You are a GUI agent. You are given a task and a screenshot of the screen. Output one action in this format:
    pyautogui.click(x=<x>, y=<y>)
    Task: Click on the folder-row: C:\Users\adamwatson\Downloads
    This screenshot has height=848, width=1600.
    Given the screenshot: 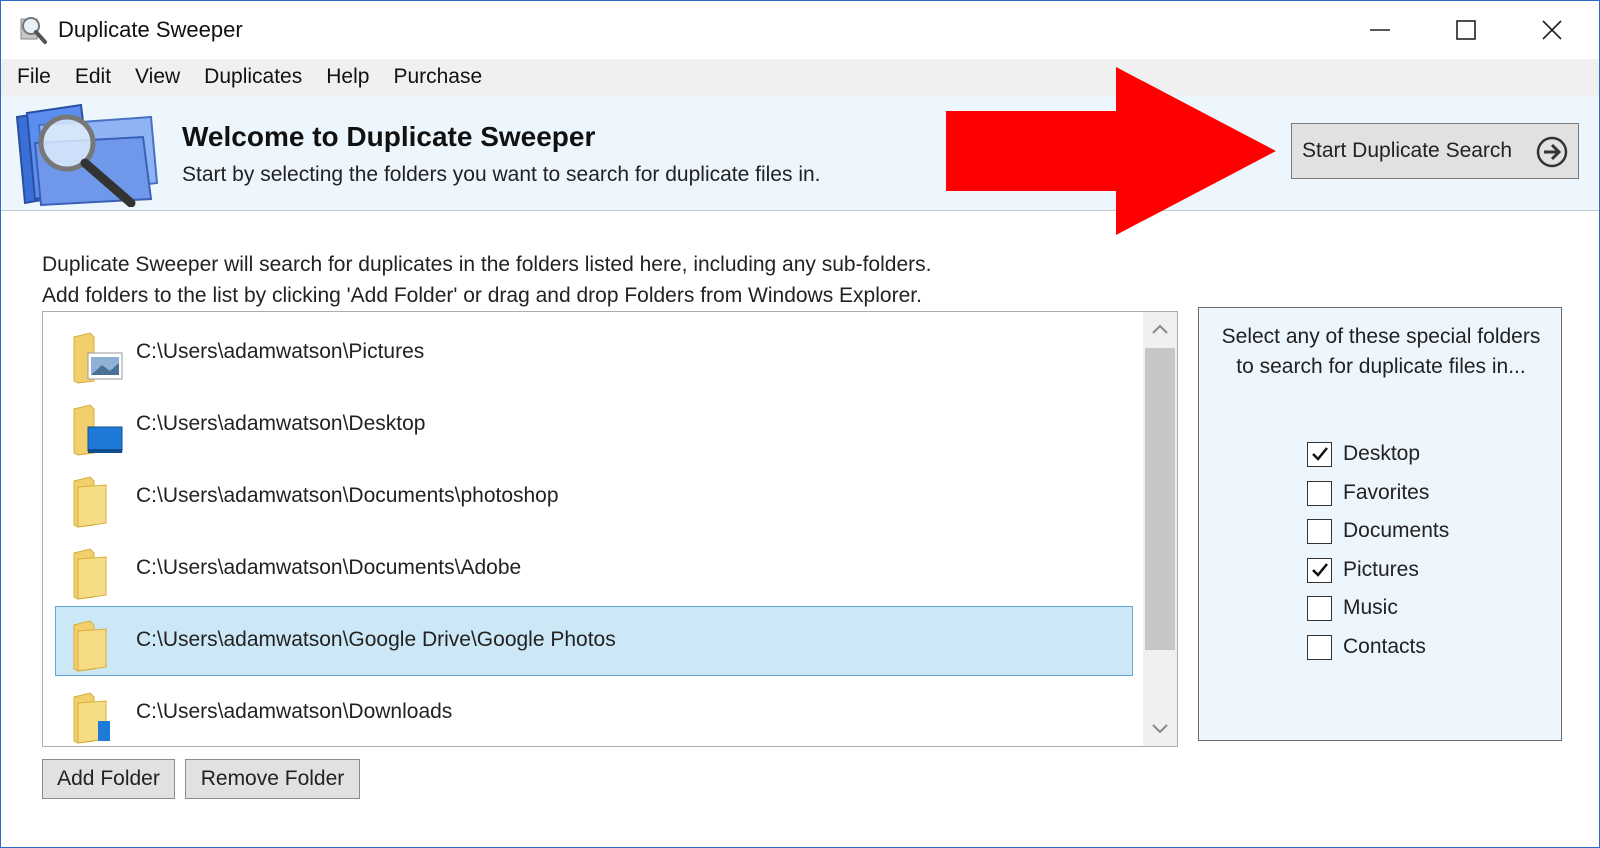 What is the action you would take?
    pyautogui.click(x=594, y=712)
    